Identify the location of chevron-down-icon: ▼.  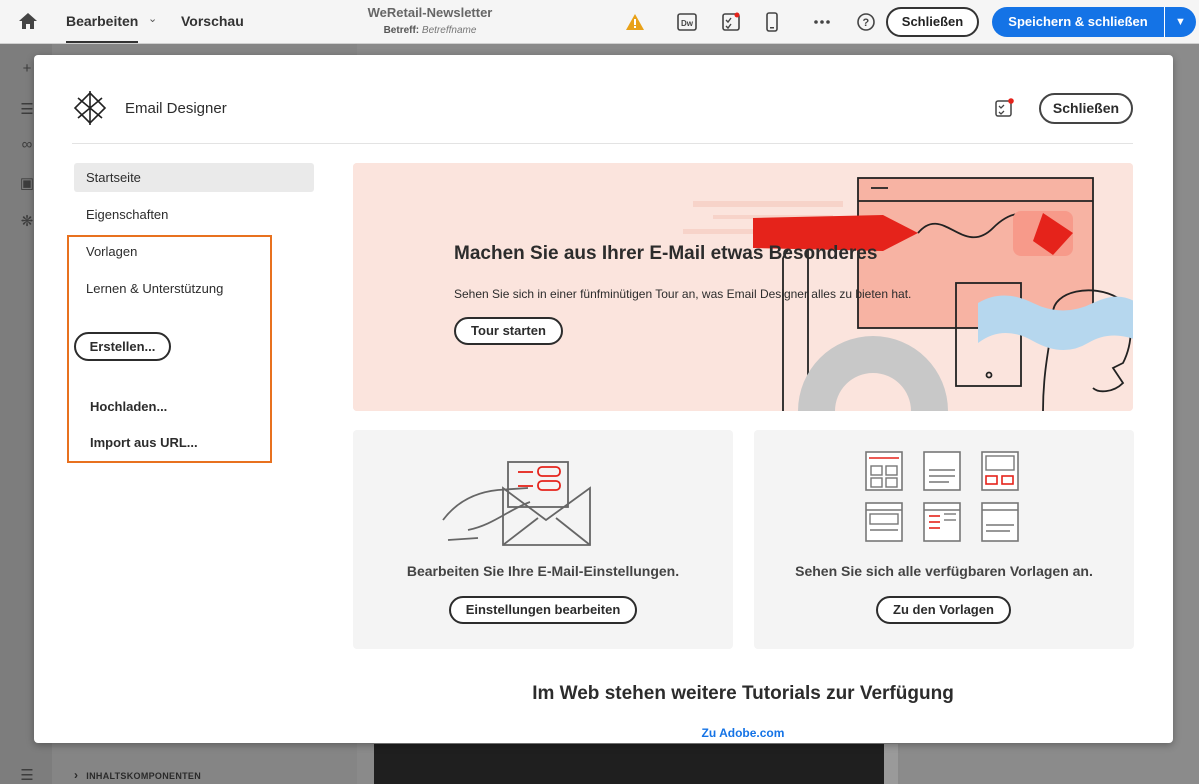
(1180, 22).